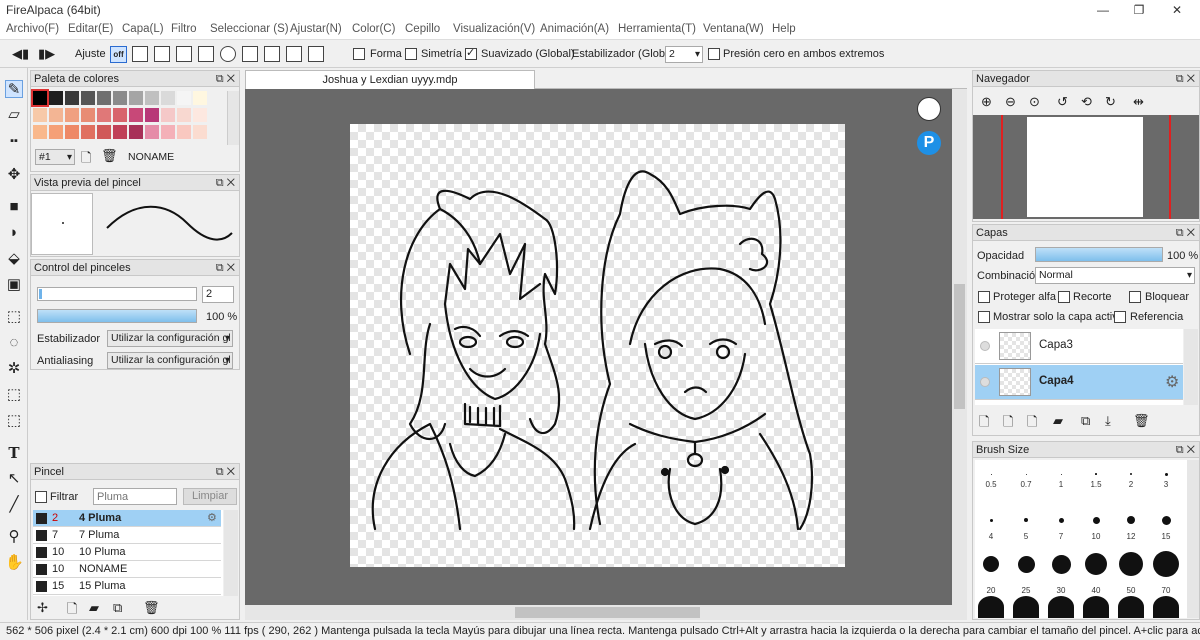 The height and width of the screenshot is (640, 1200). I want to click on snap-3d-icon, so click(272, 54).